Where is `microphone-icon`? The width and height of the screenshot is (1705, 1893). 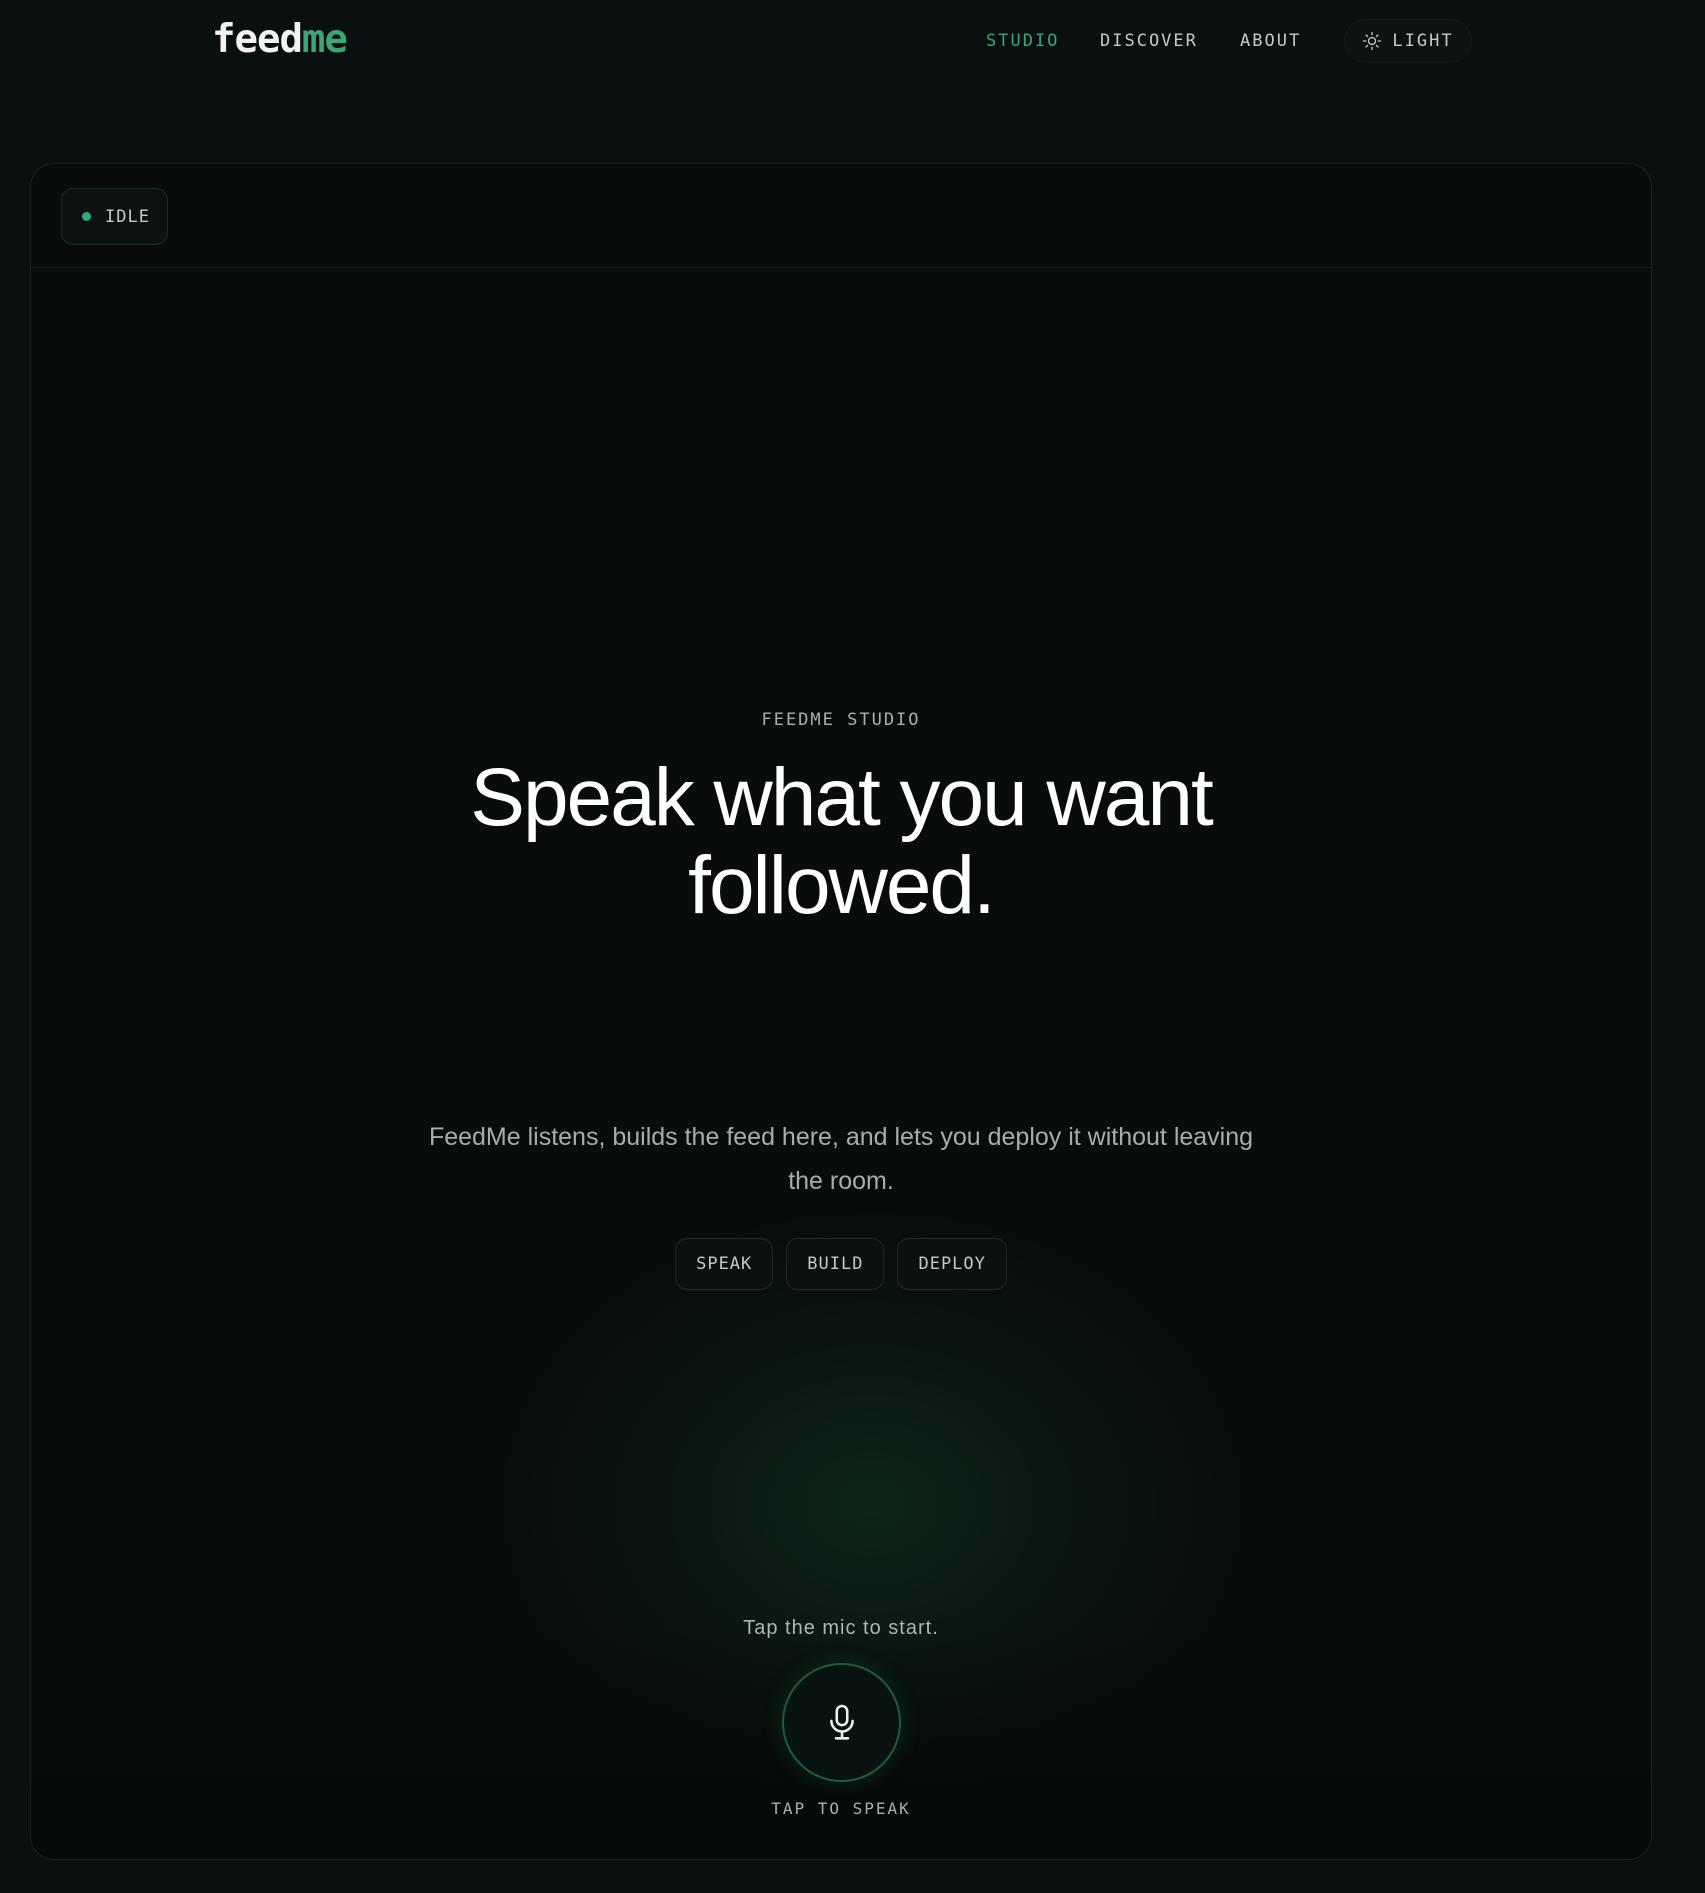 microphone-icon is located at coordinates (841, 1722).